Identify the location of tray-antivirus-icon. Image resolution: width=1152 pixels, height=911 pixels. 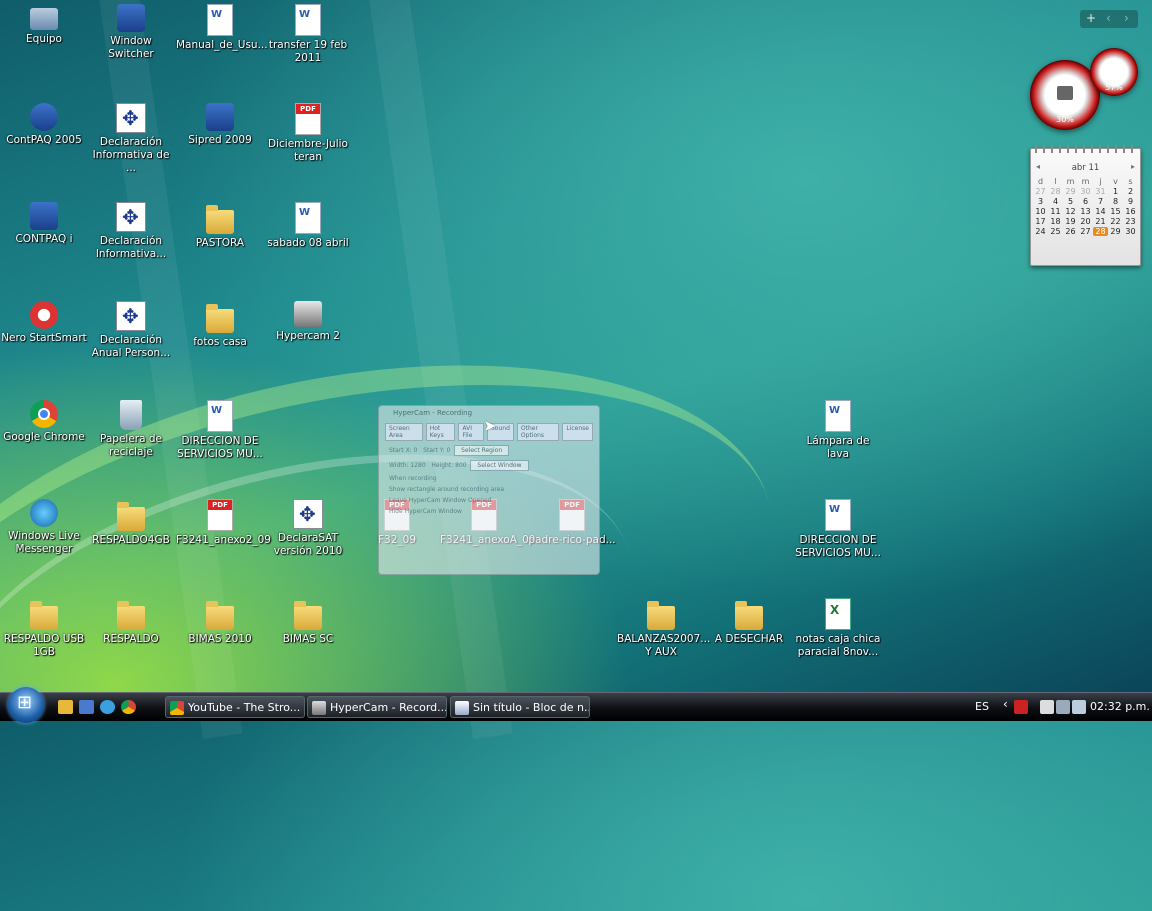
(1021, 707).